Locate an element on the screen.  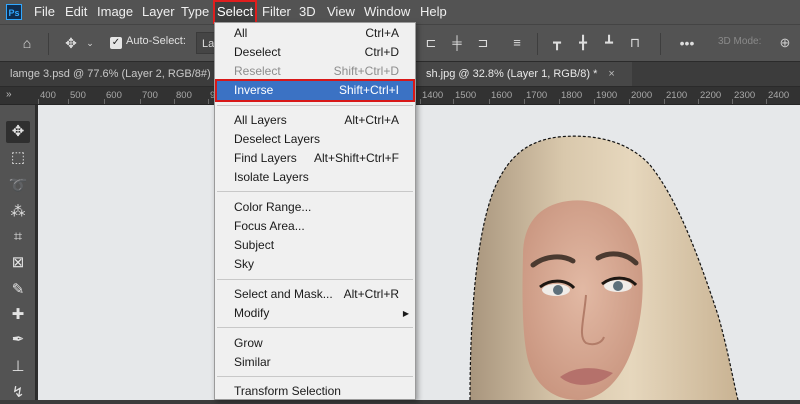
tools-panel: ✥ ⬚ ➰ ⁂ ⌗ ⊠ ✎ ✚ ✒ ⊥ ↯ is located at coordinates (18, 253).